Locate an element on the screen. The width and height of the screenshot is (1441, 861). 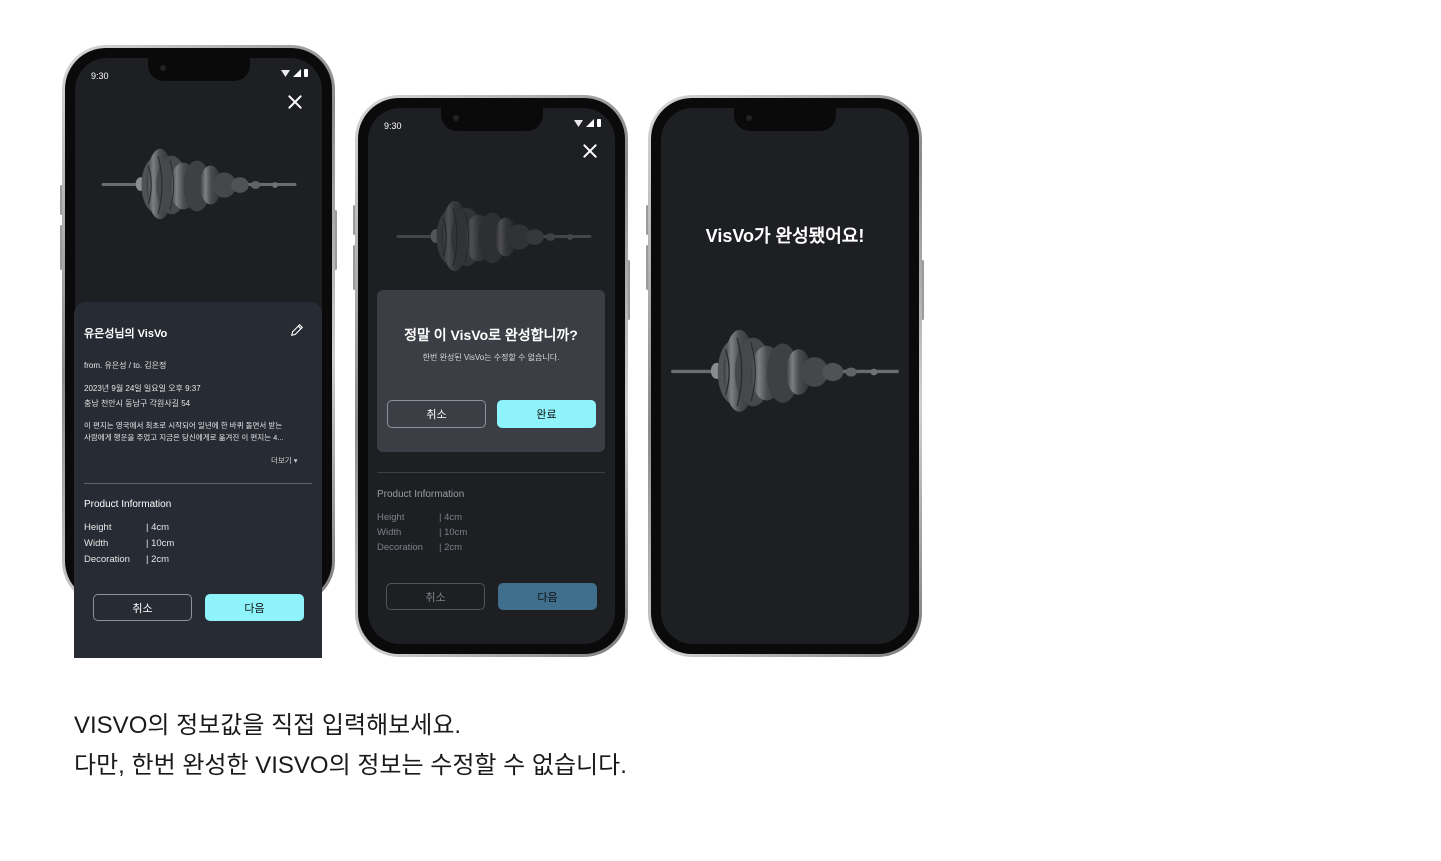
date-text: 2023년 9월 24일 일요일 오후 9:37 is located at coordinates (142, 388).